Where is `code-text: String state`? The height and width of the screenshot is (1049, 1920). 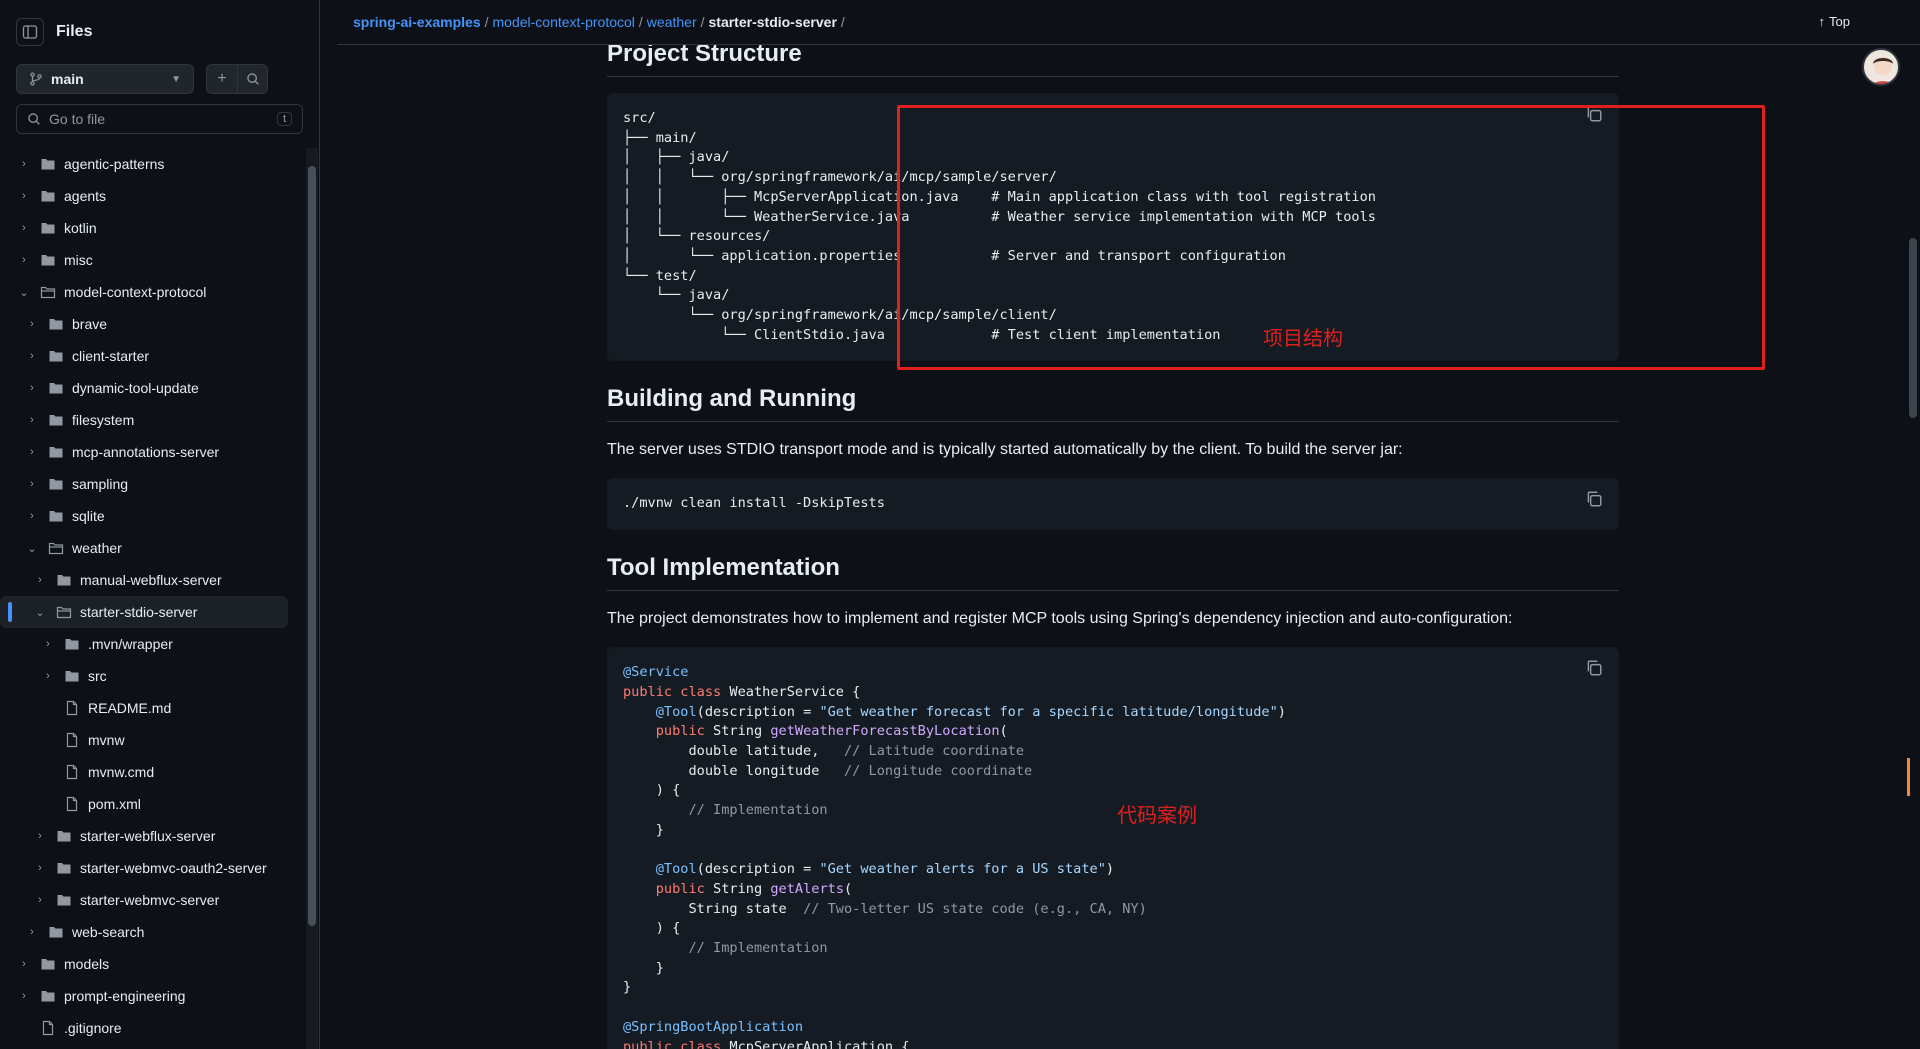 code-text: String state is located at coordinates (713, 908).